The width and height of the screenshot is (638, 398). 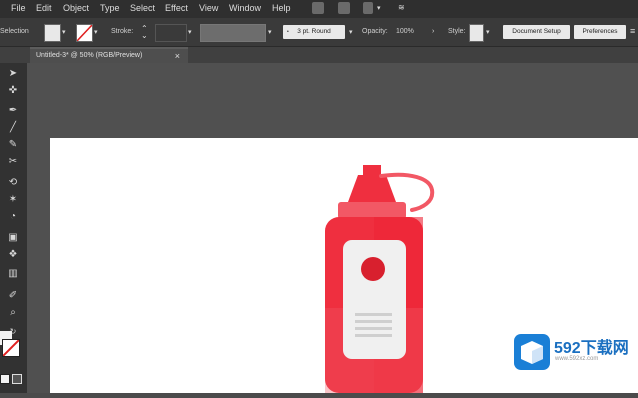 I want to click on chevron-right-icon: ›, so click(x=433, y=31).